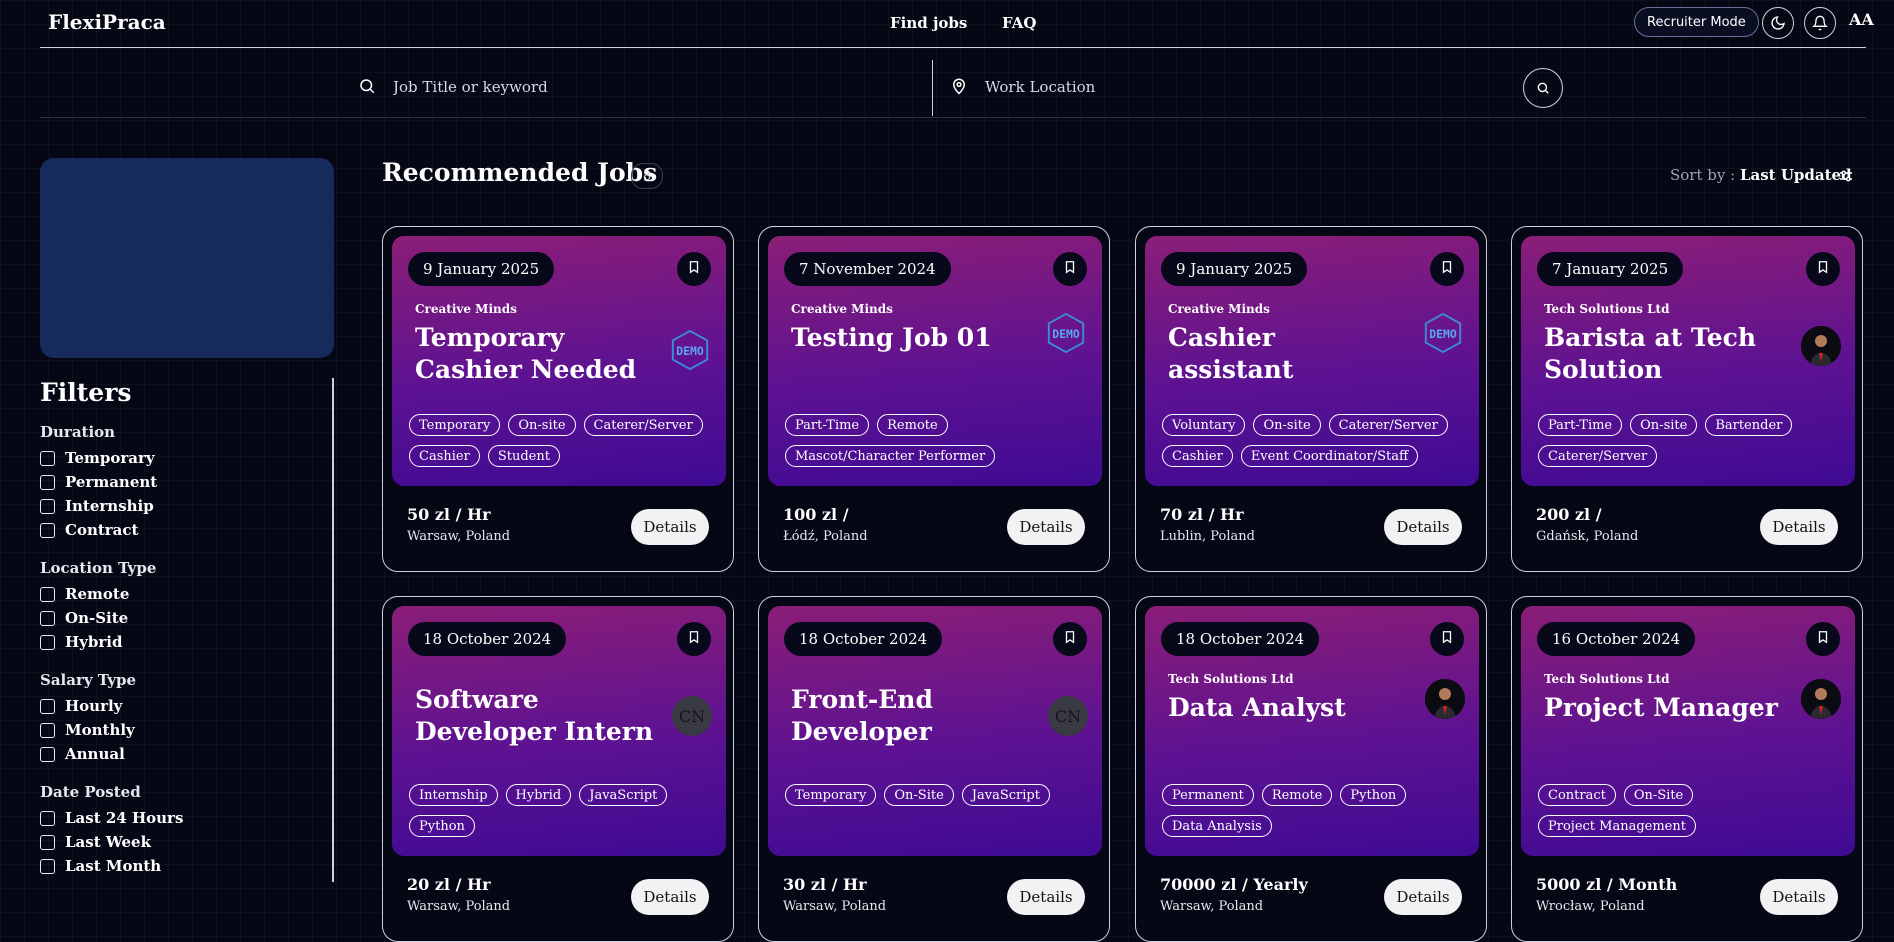 The height and width of the screenshot is (942, 1894). Describe the element at coordinates (911, 338) in the screenshot. I see `job-title: Testing Job 01` at that location.